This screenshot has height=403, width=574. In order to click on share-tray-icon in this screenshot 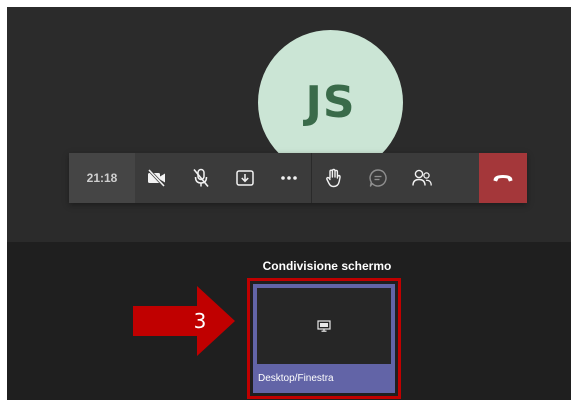, I will do `click(245, 178)`.